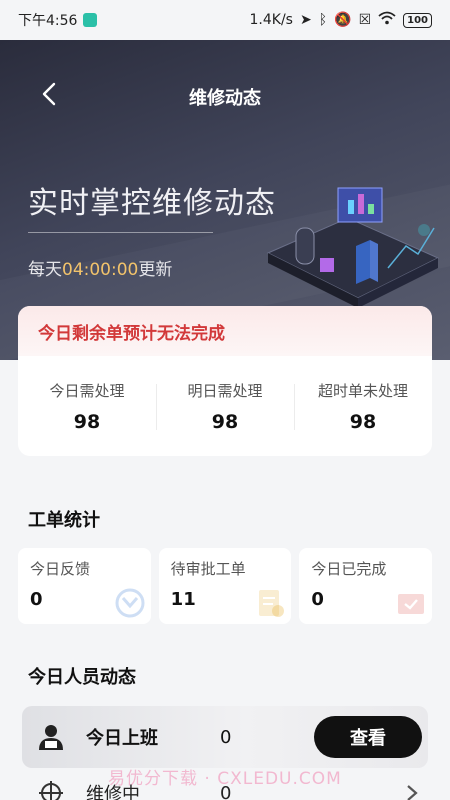  What do you see at coordinates (417, 20) in the screenshot?
I see `battery-icon: 100` at bounding box center [417, 20].